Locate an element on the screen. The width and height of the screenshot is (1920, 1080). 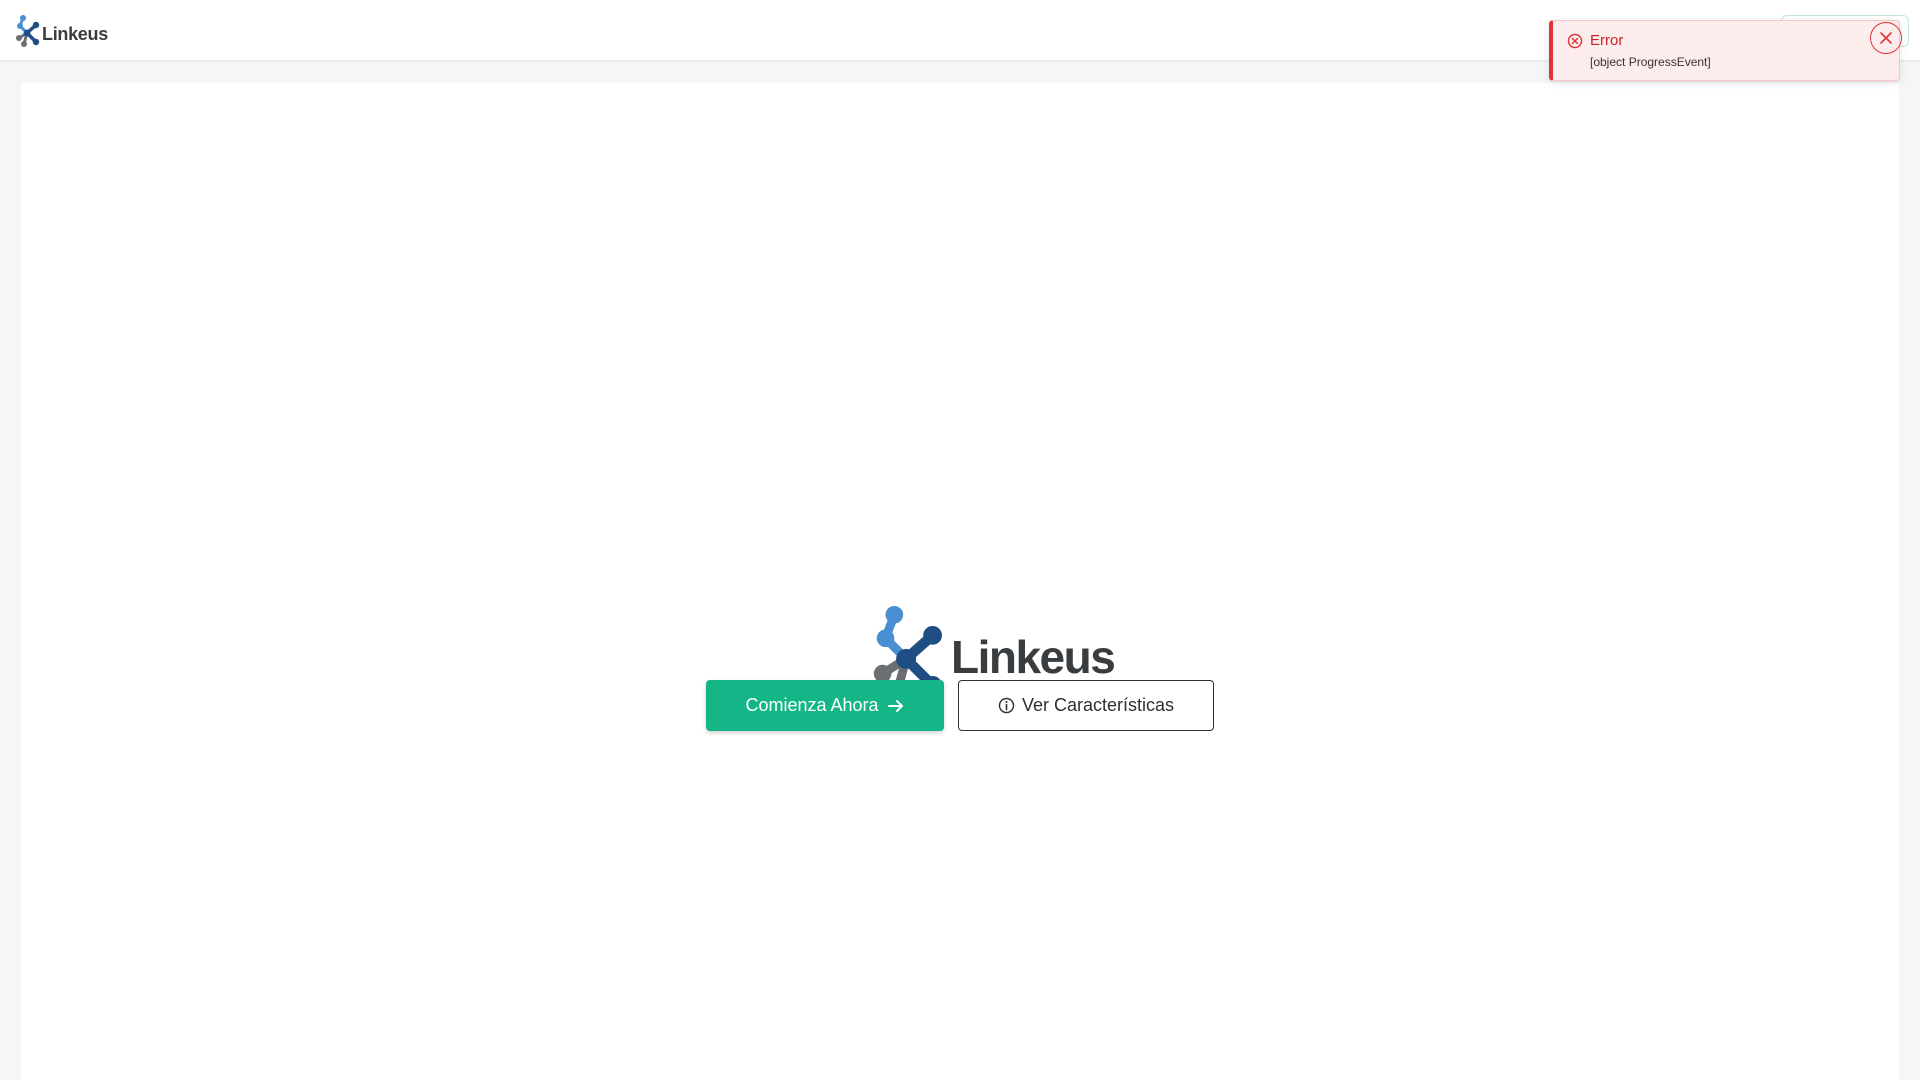
error-circle-icon is located at coordinates (1575, 41).